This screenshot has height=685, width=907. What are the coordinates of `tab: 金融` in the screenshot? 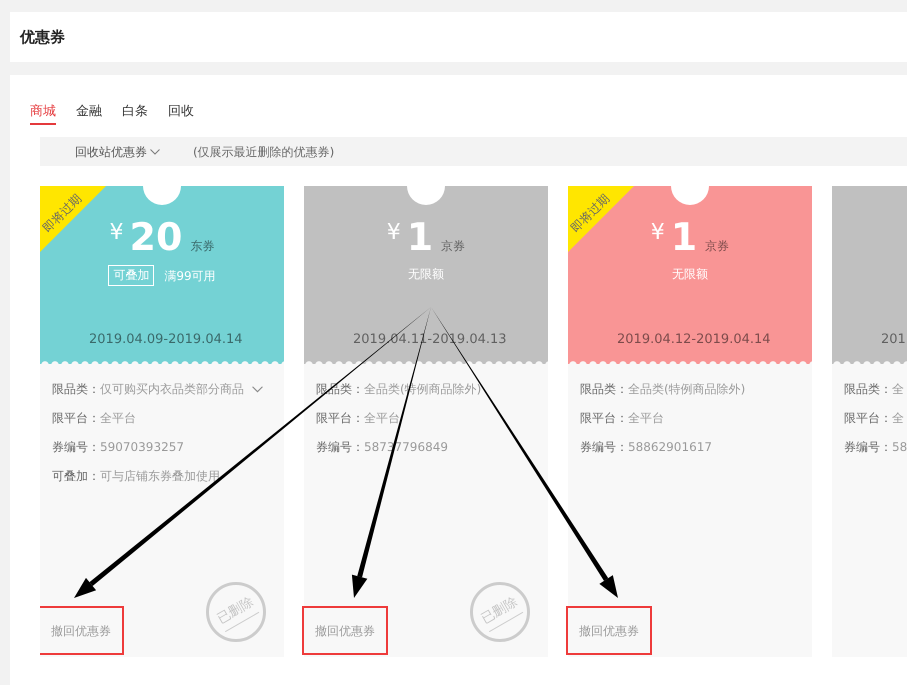 It's located at (89, 114).